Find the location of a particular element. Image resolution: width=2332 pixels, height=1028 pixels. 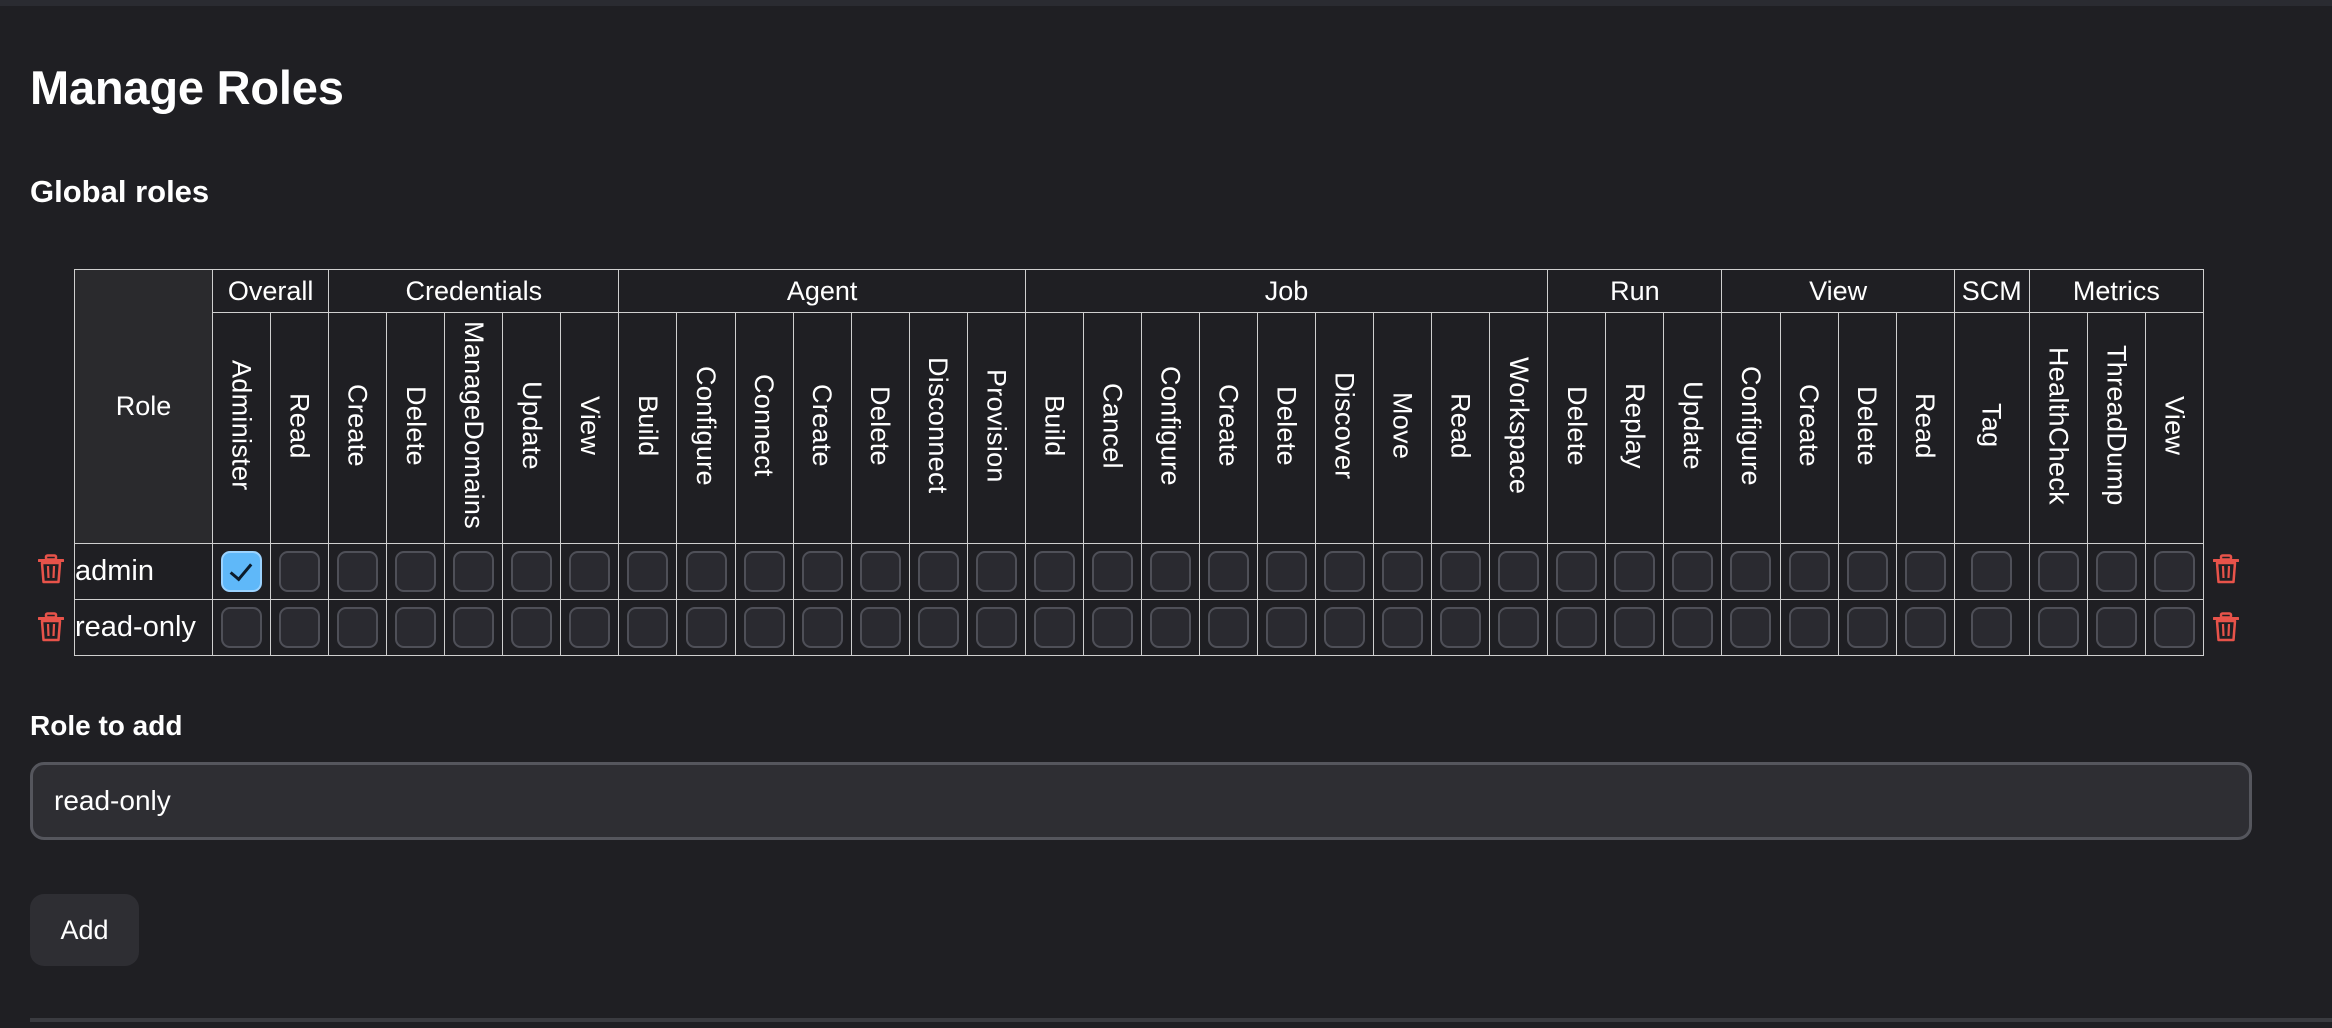

category-header: Job is located at coordinates (1286, 291).